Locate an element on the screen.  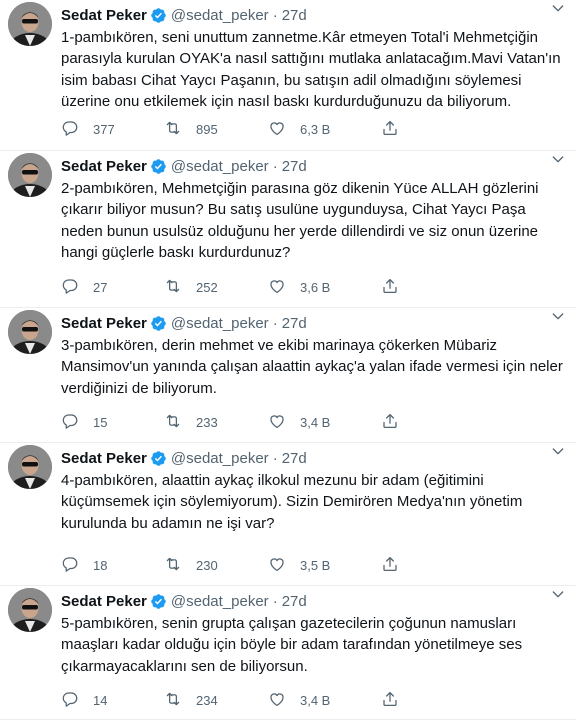
tweet-actions: 14 234 3,4 B is located at coordinates (318, 700).